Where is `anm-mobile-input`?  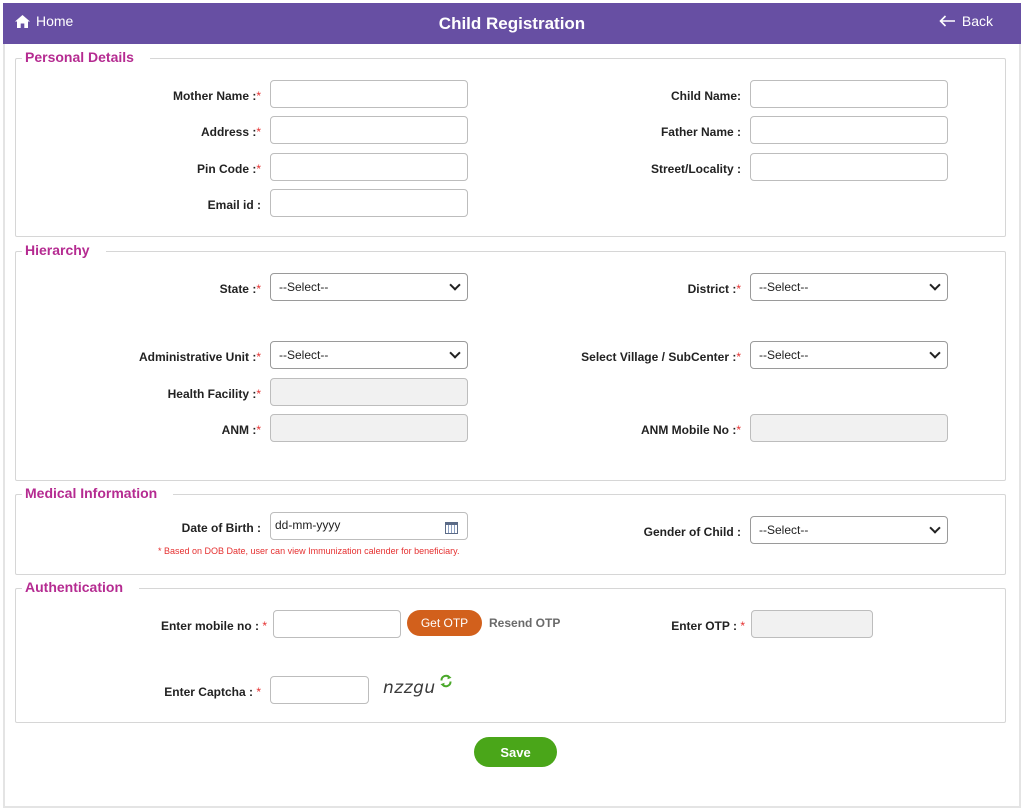
anm-mobile-input is located at coordinates (849, 428).